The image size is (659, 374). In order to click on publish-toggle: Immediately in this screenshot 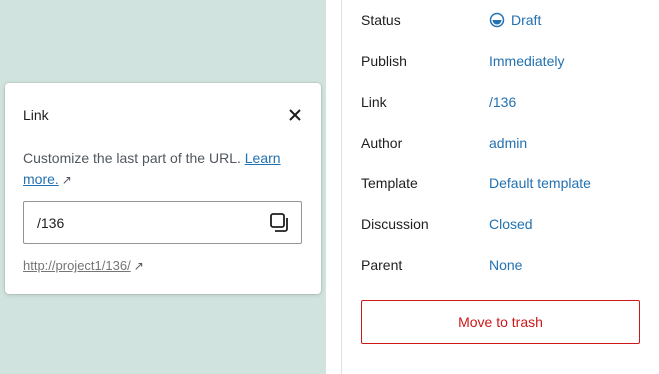, I will do `click(526, 61)`.